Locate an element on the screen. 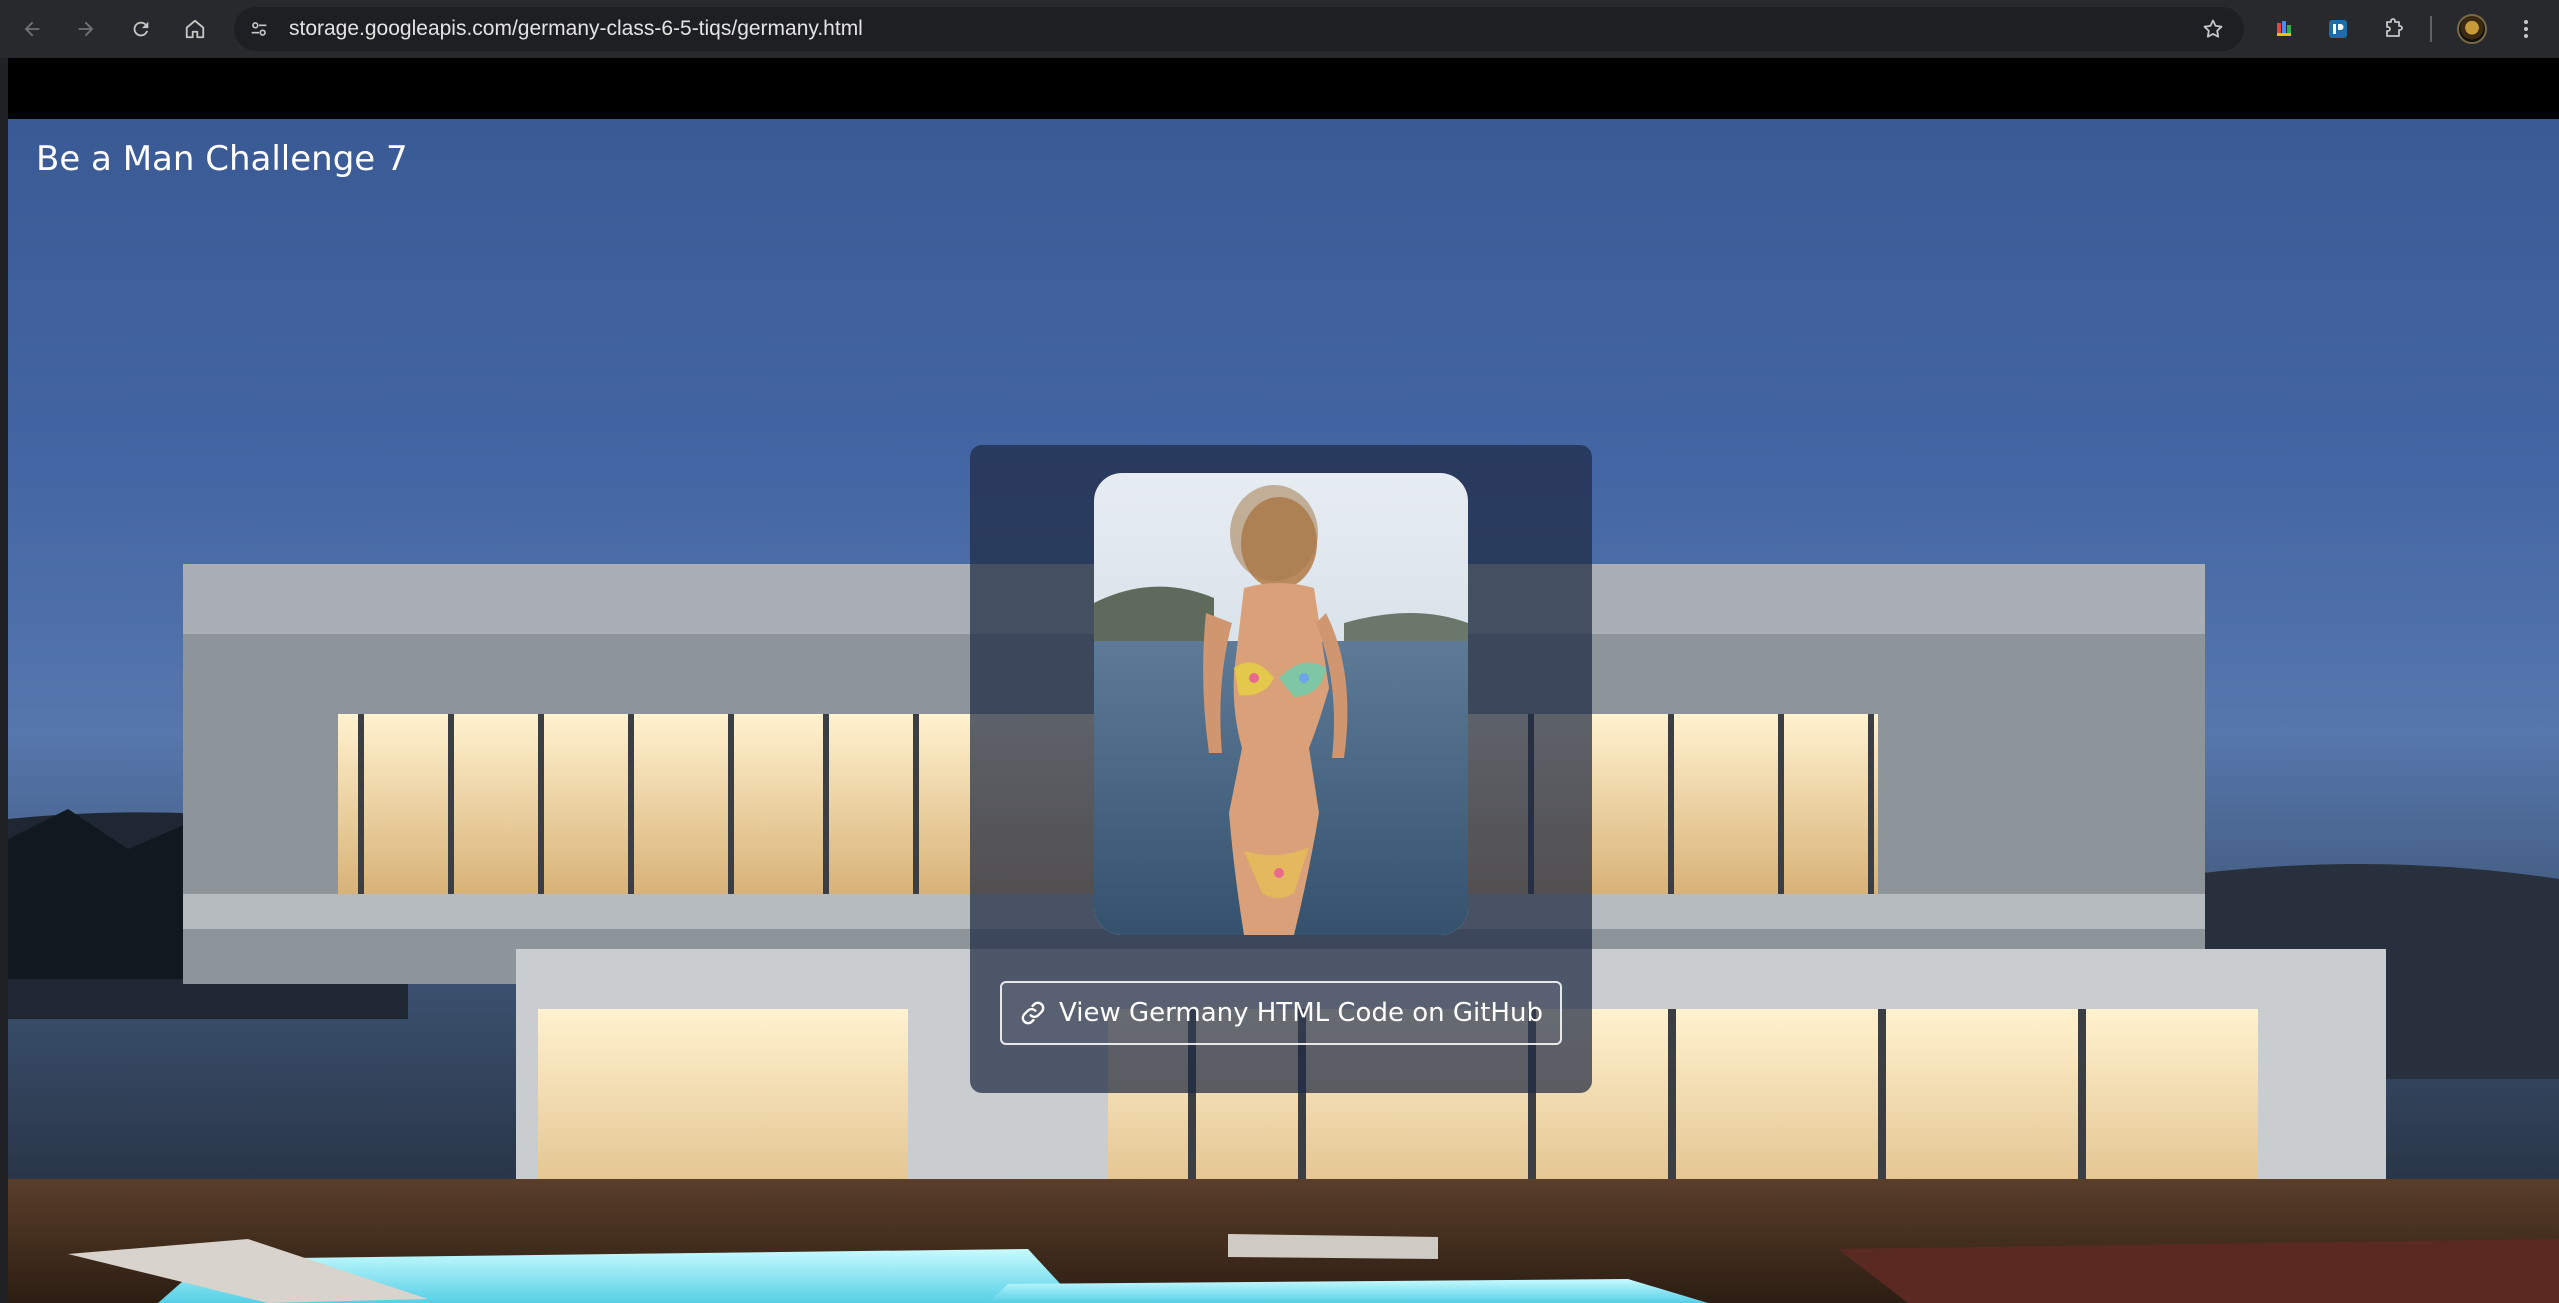 The width and height of the screenshot is (2559, 1303). portrait-image-illustration is located at coordinates (1281, 704).